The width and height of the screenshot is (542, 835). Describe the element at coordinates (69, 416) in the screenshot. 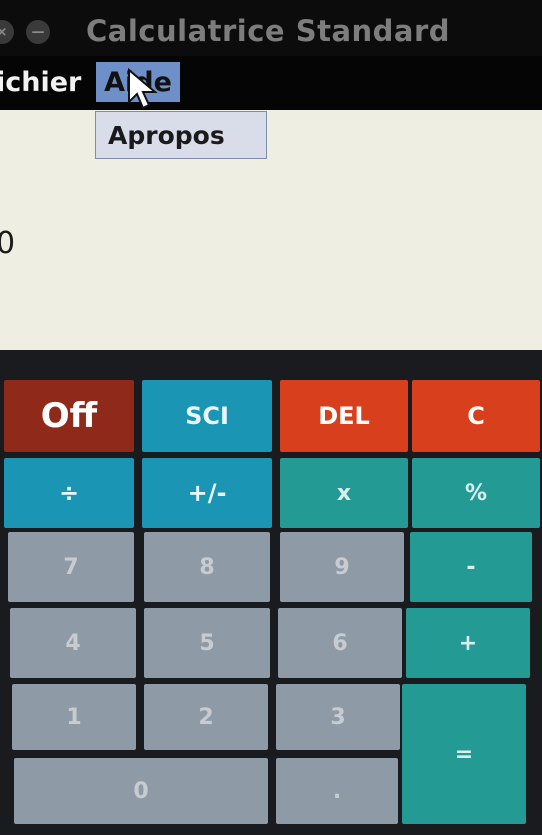

I see `off-button: Off` at that location.